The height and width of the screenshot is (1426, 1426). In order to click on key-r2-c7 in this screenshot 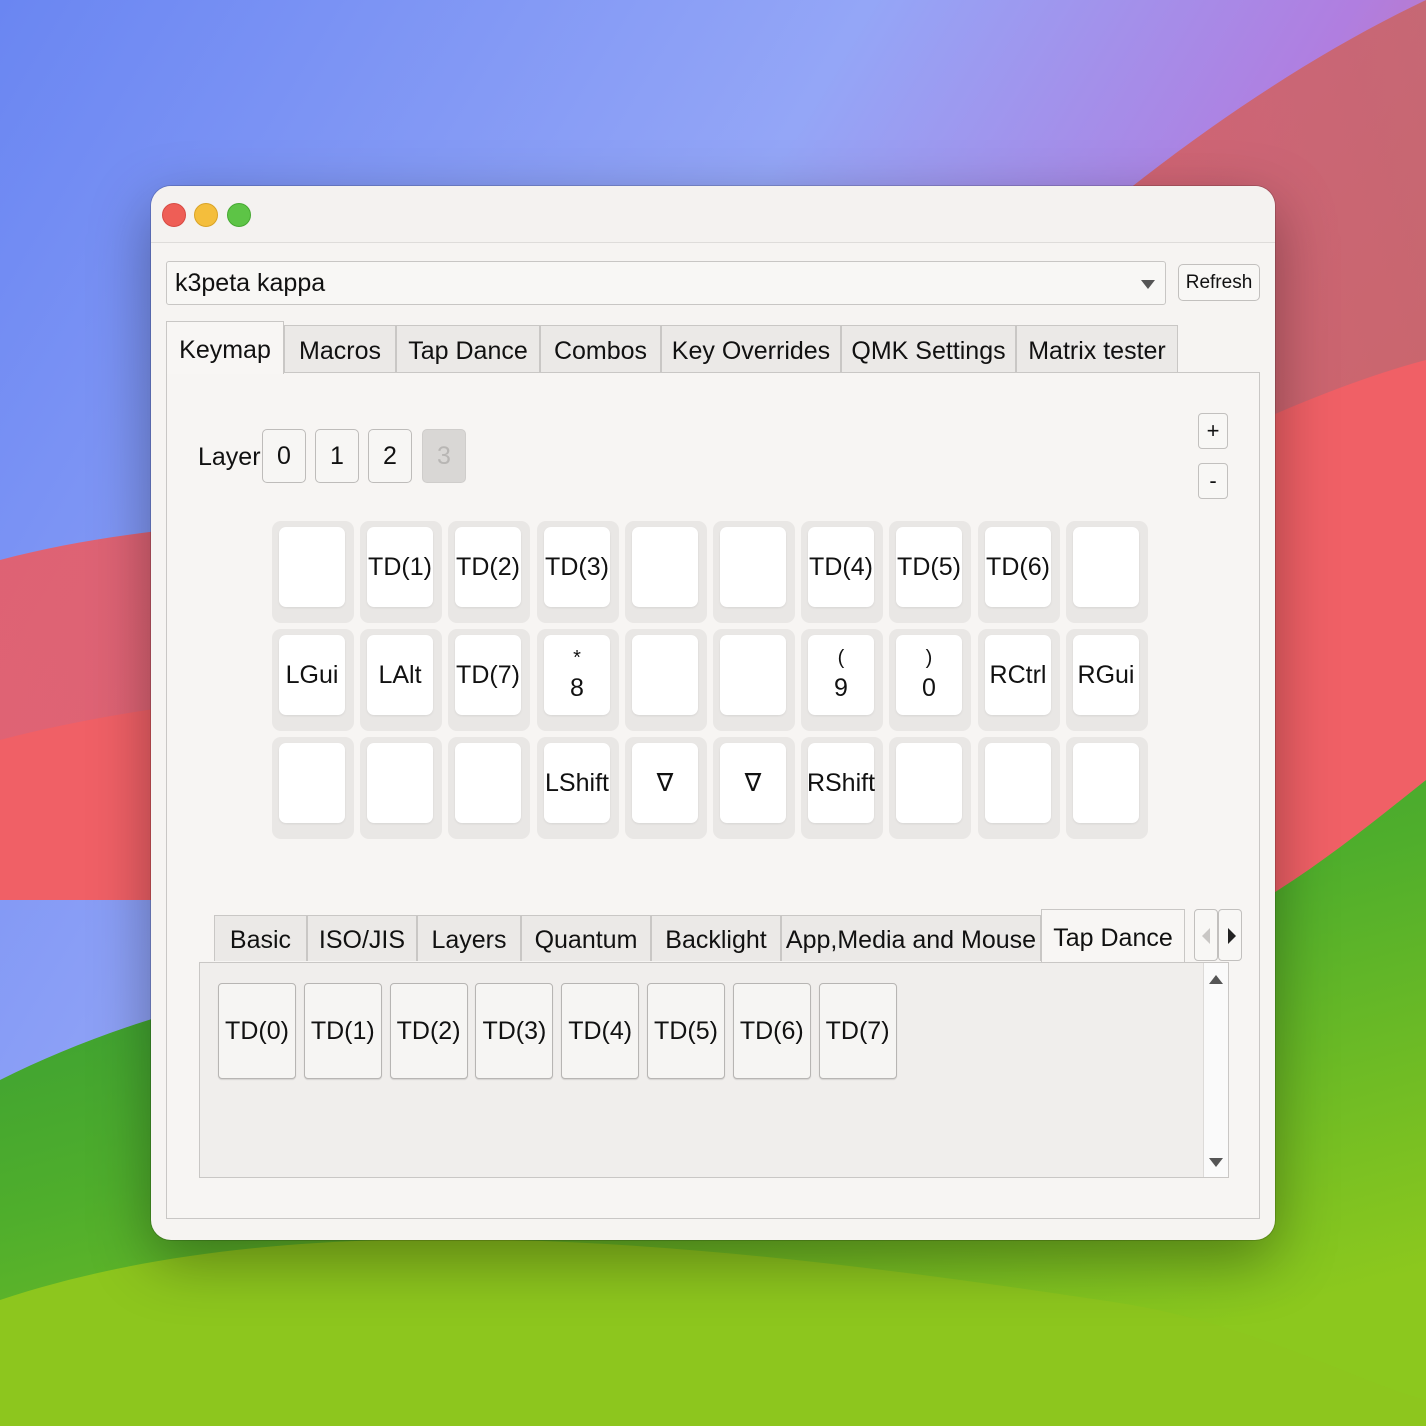, I will do `click(930, 788)`.